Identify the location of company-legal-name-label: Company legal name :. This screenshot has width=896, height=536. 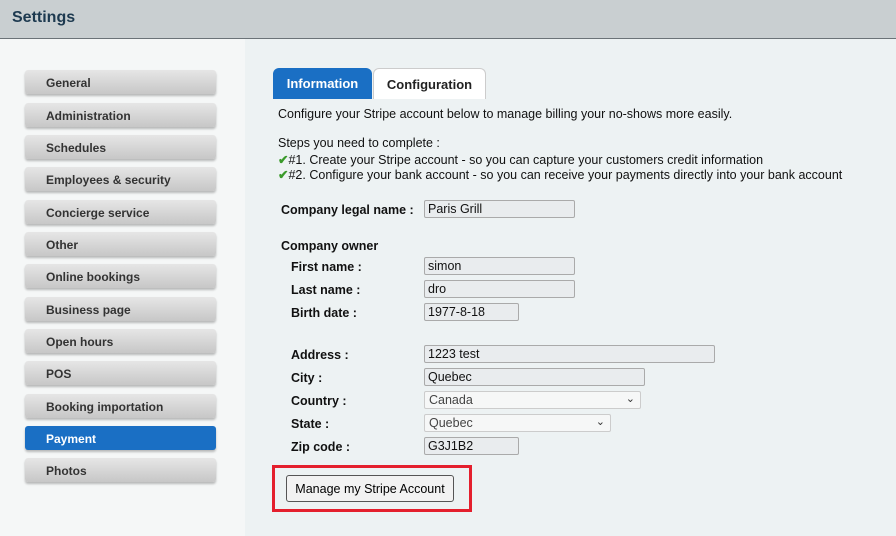
(347, 210).